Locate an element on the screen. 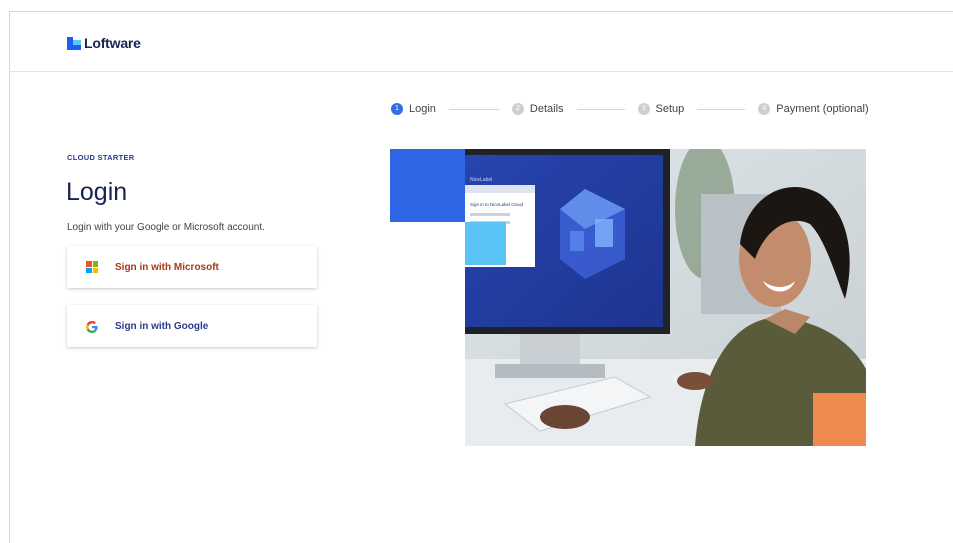  step-number-badge: 2 is located at coordinates (517, 109).